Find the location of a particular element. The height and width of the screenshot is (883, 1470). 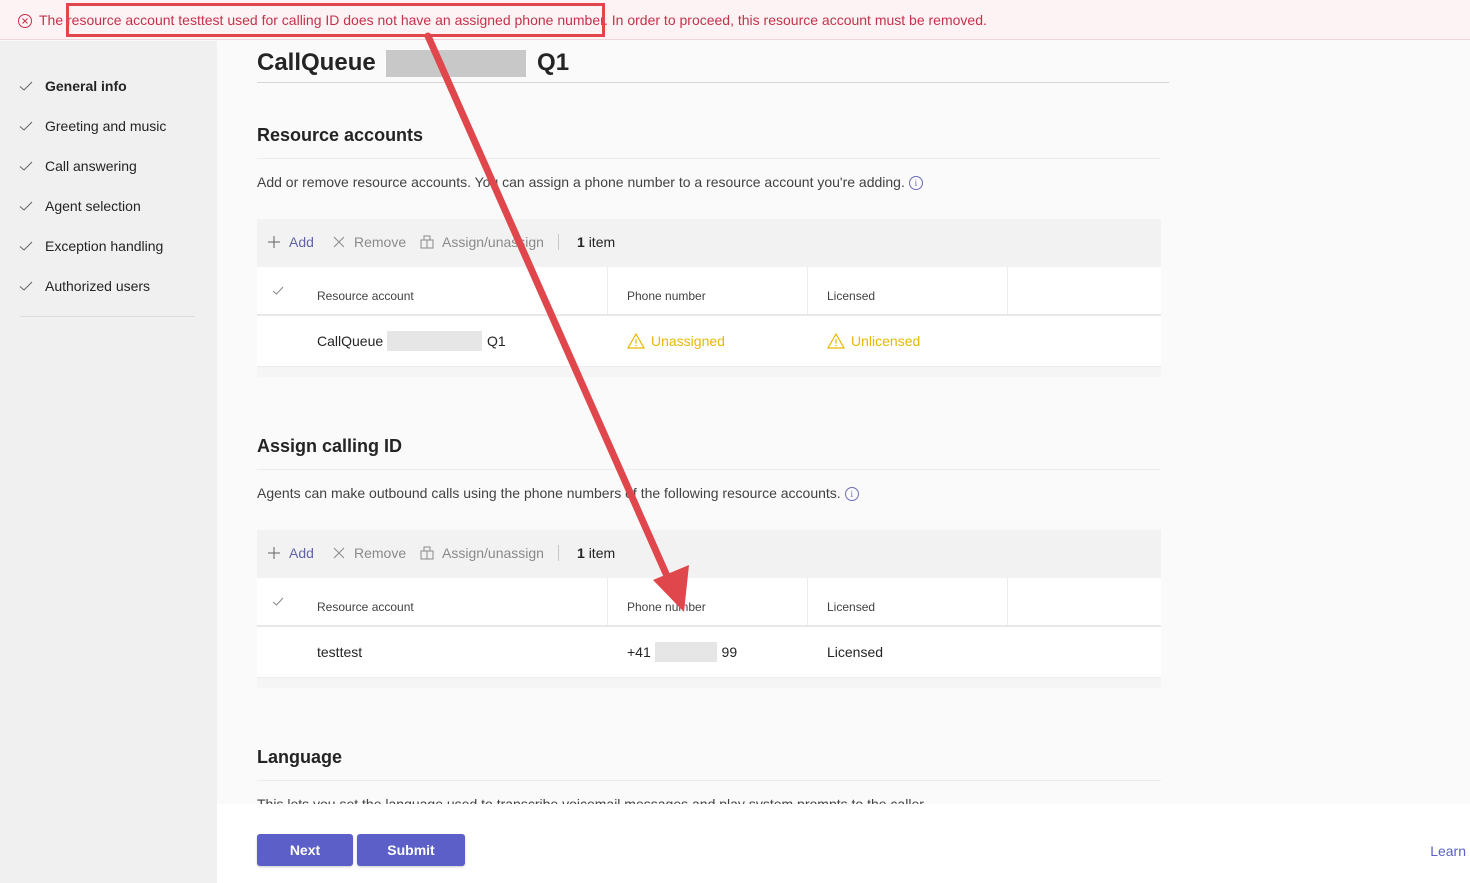

learn-link: Learn is located at coordinates (1448, 851).